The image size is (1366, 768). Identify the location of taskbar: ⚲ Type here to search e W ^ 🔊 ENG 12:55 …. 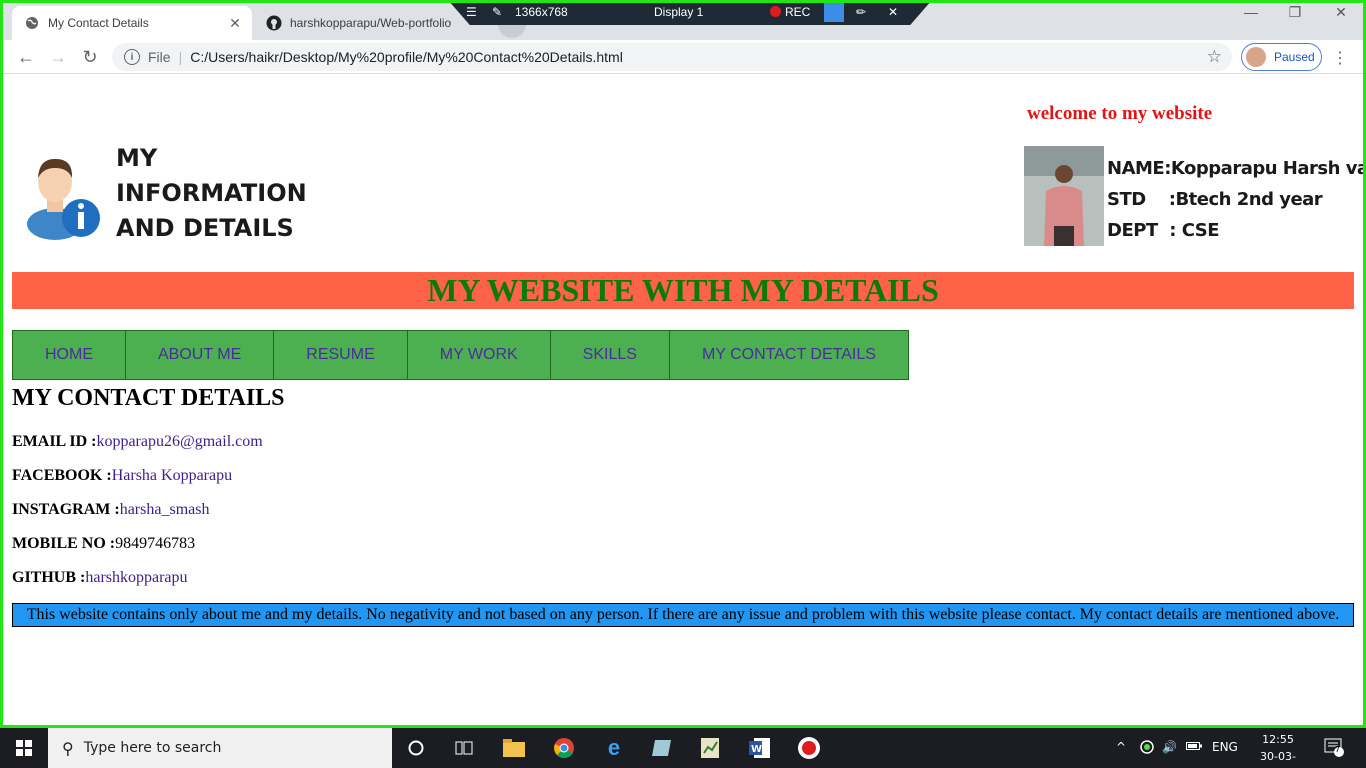
(683, 748).